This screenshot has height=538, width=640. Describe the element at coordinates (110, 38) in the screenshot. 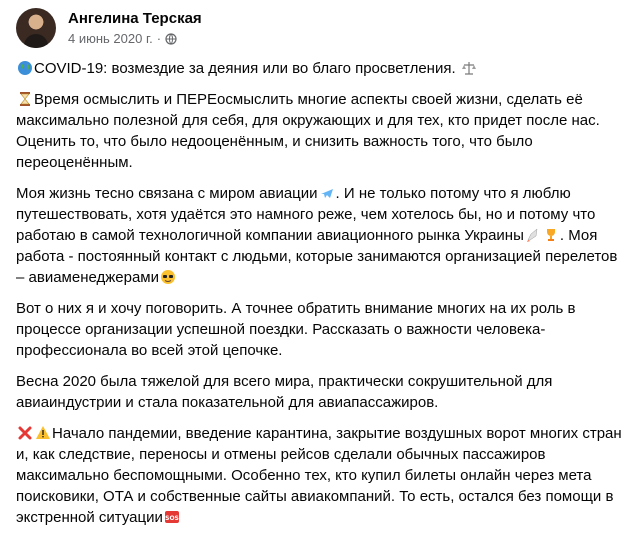

I see `post-date: 4 июнь 2020 г.` at that location.